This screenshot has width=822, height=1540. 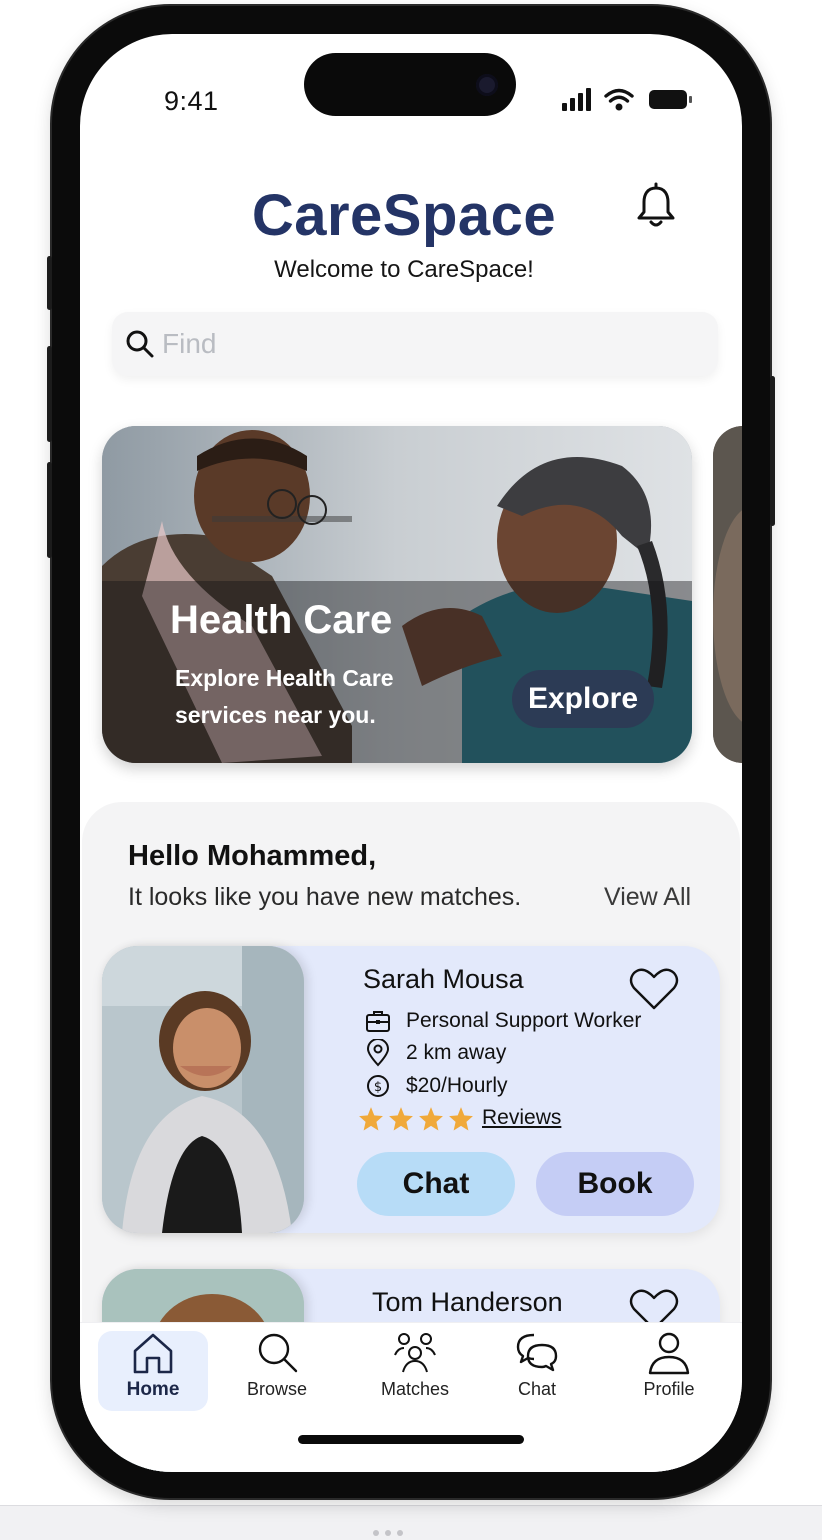 What do you see at coordinates (277, 1389) in the screenshot?
I see `tab-label: Browse` at bounding box center [277, 1389].